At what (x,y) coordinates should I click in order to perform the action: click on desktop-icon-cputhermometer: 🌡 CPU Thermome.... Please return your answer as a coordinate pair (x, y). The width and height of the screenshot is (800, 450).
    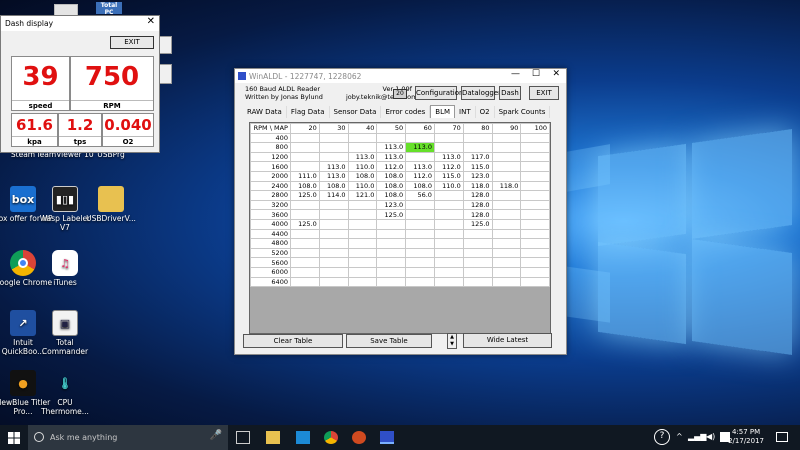
    Looking at the image, I should click on (65, 393).